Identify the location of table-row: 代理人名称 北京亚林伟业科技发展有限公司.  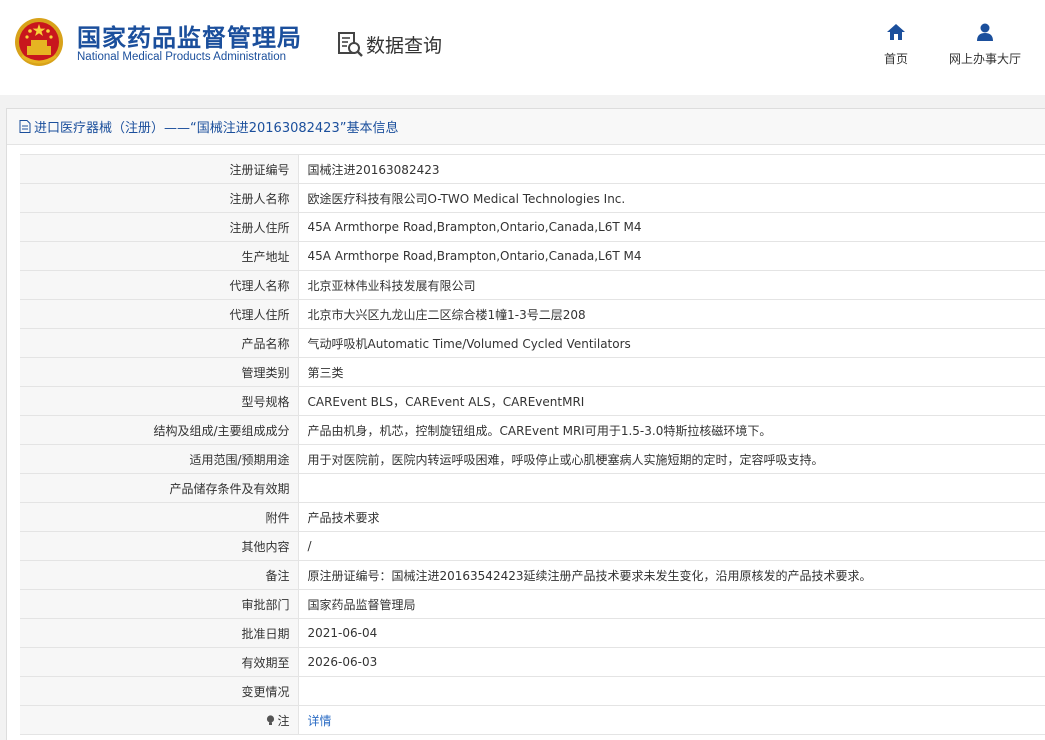
(532, 285).